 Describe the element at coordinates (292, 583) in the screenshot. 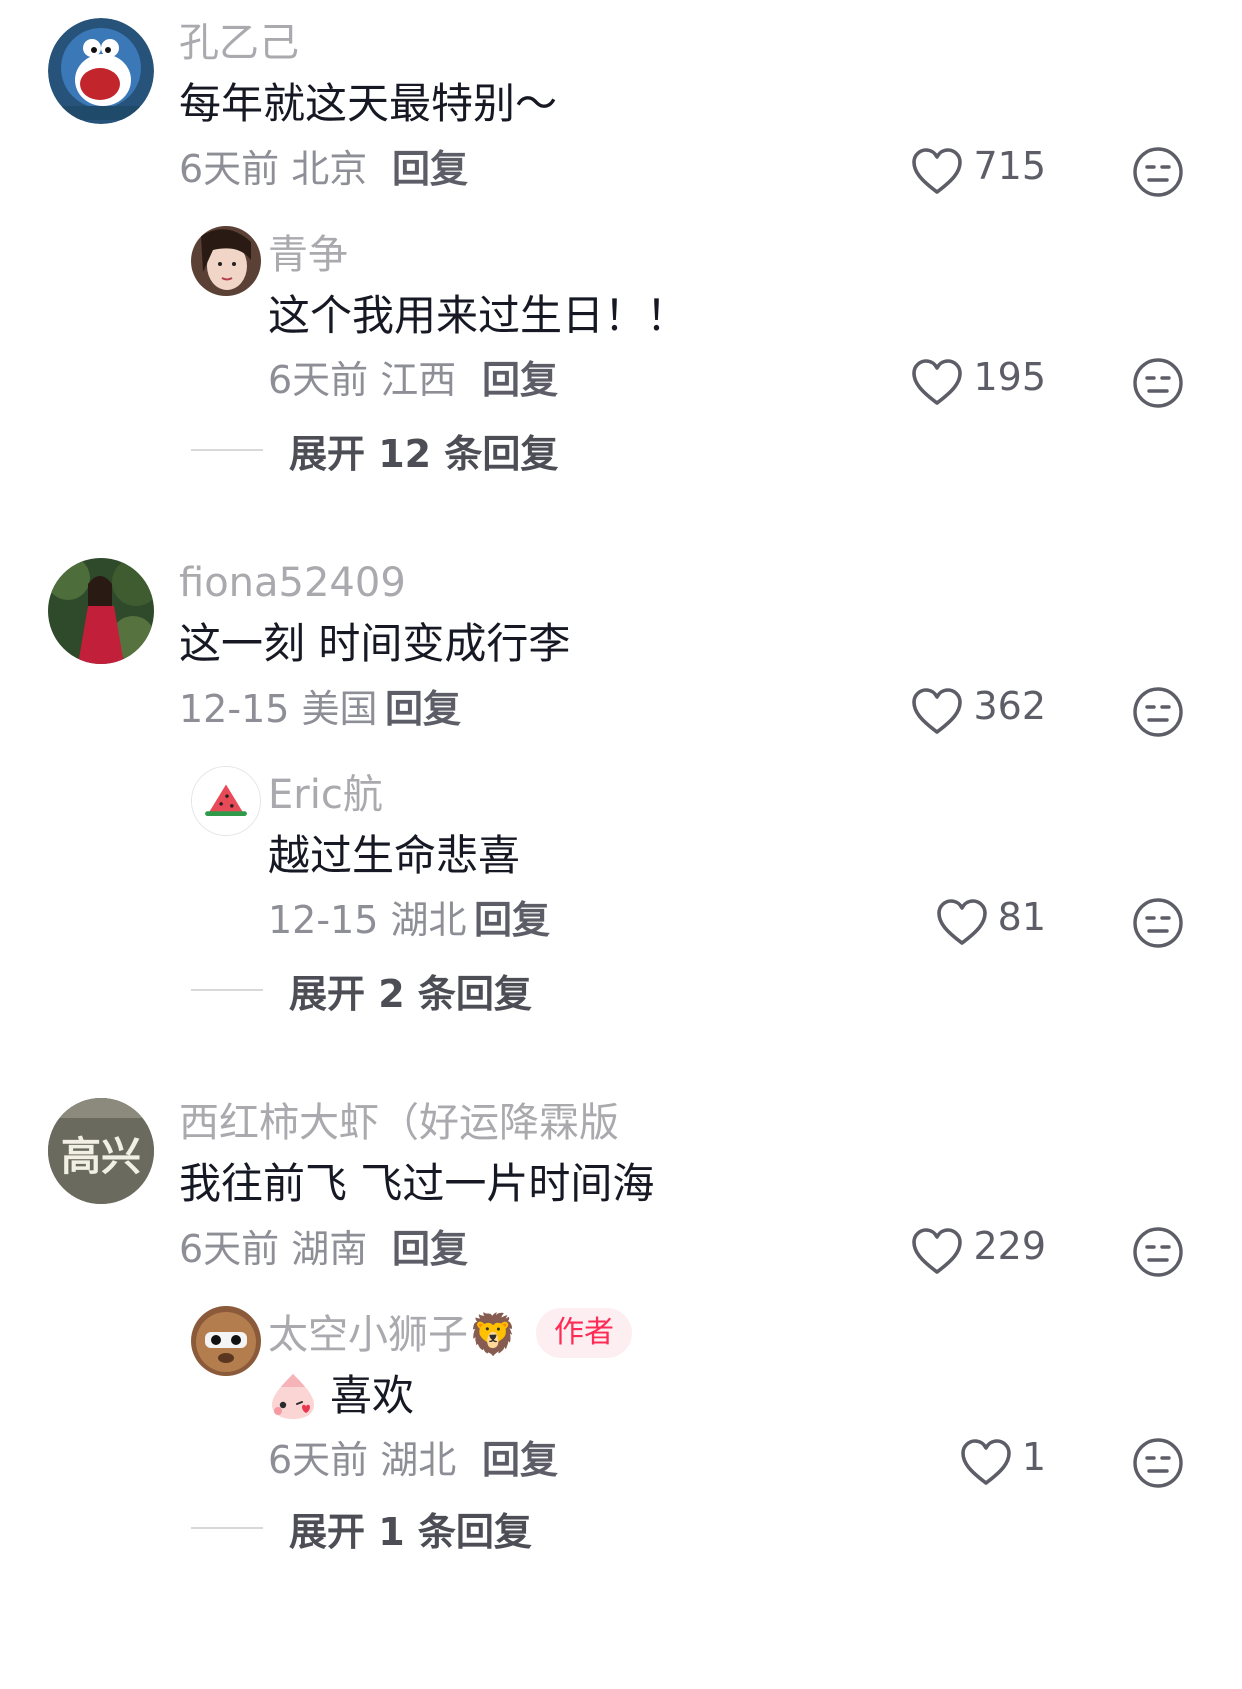

I see `username: fiona52409` at that location.